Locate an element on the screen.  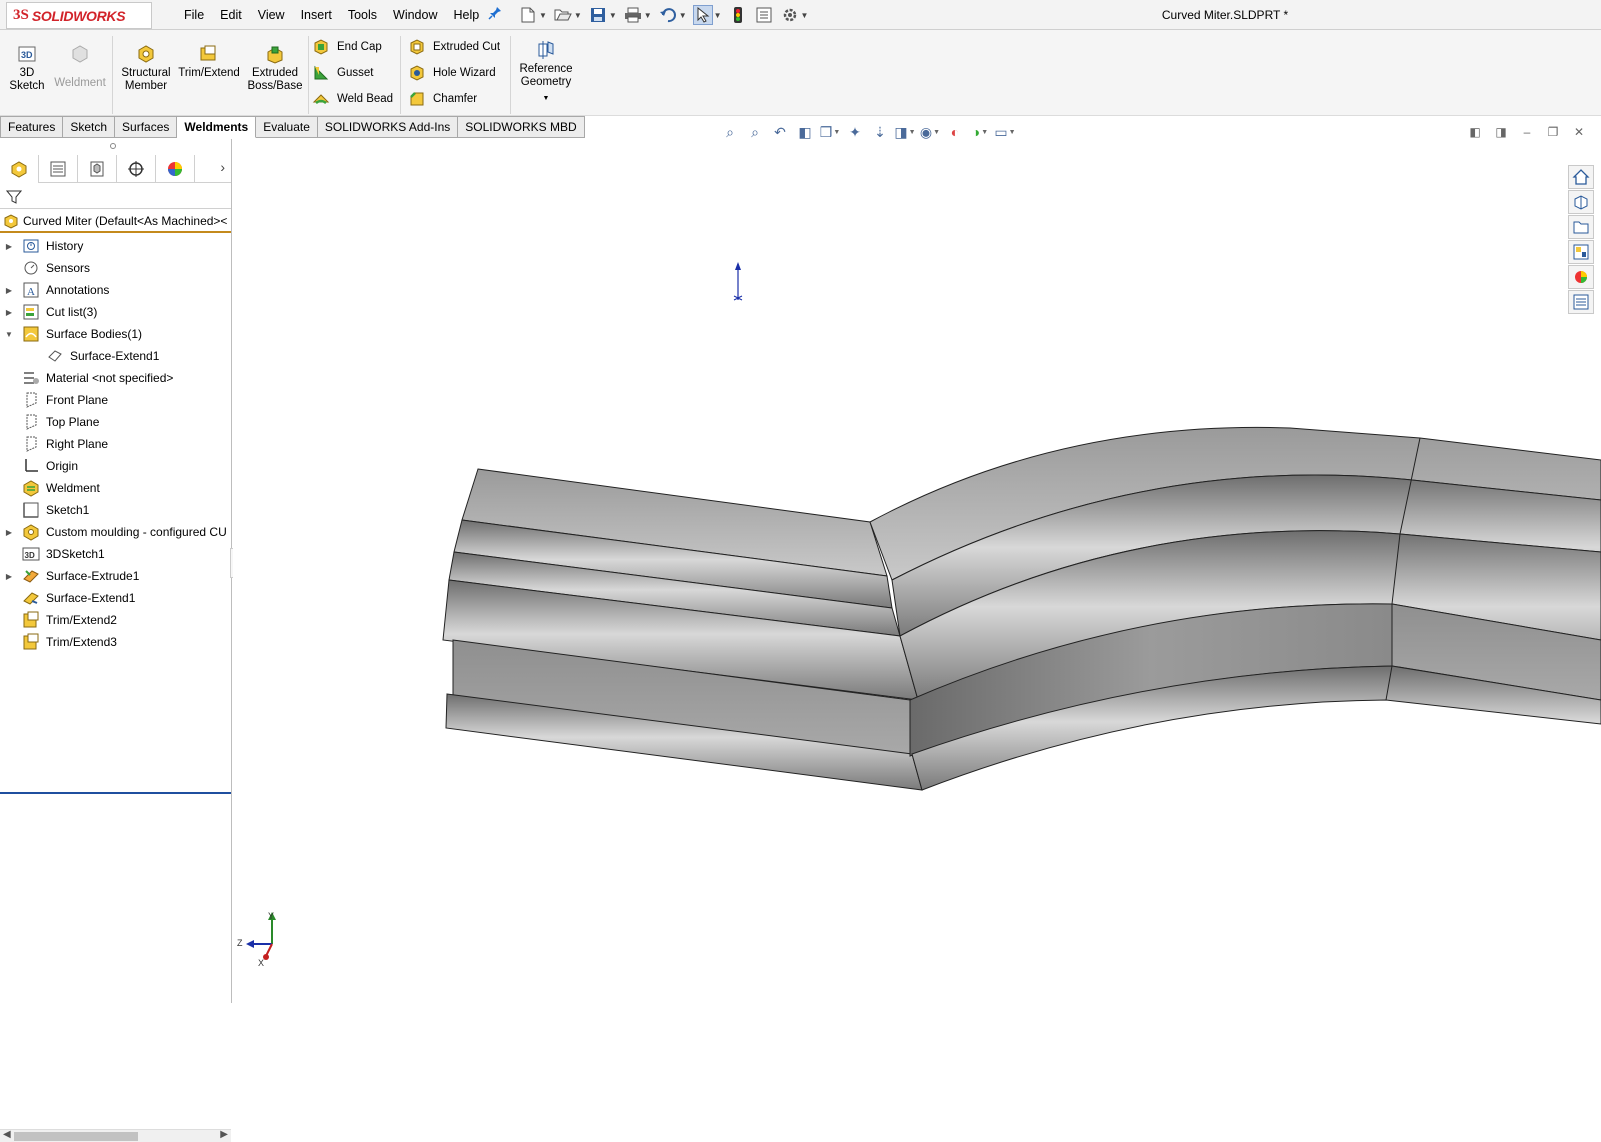
menu-window: Window is located at coordinates (415, 15).